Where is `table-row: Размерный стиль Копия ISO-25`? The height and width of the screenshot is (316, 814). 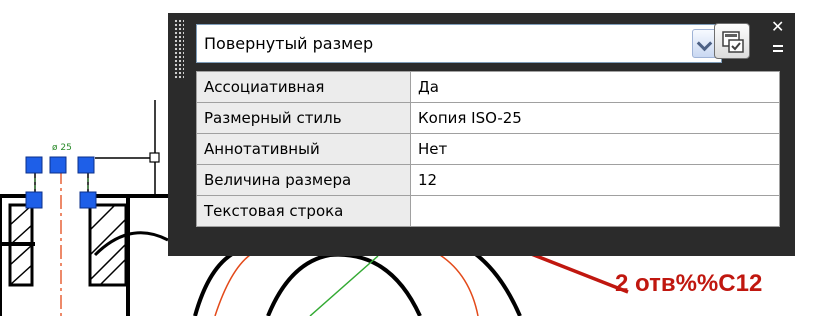
table-row: Размерный стиль Копия ISO-25 is located at coordinates (488, 118).